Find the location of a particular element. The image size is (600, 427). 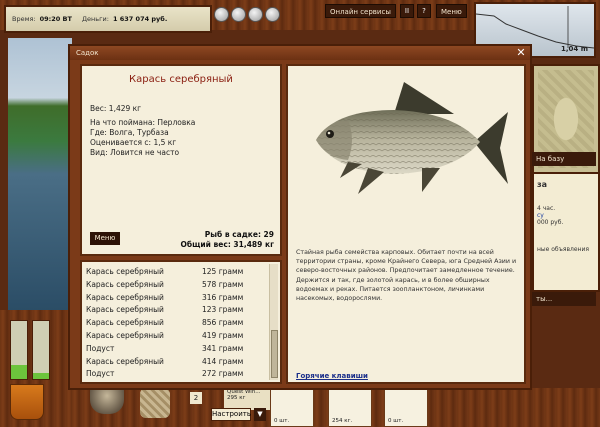

fish-list-row: Карась серебряный 123 грамм is located at coordinates (176, 309).